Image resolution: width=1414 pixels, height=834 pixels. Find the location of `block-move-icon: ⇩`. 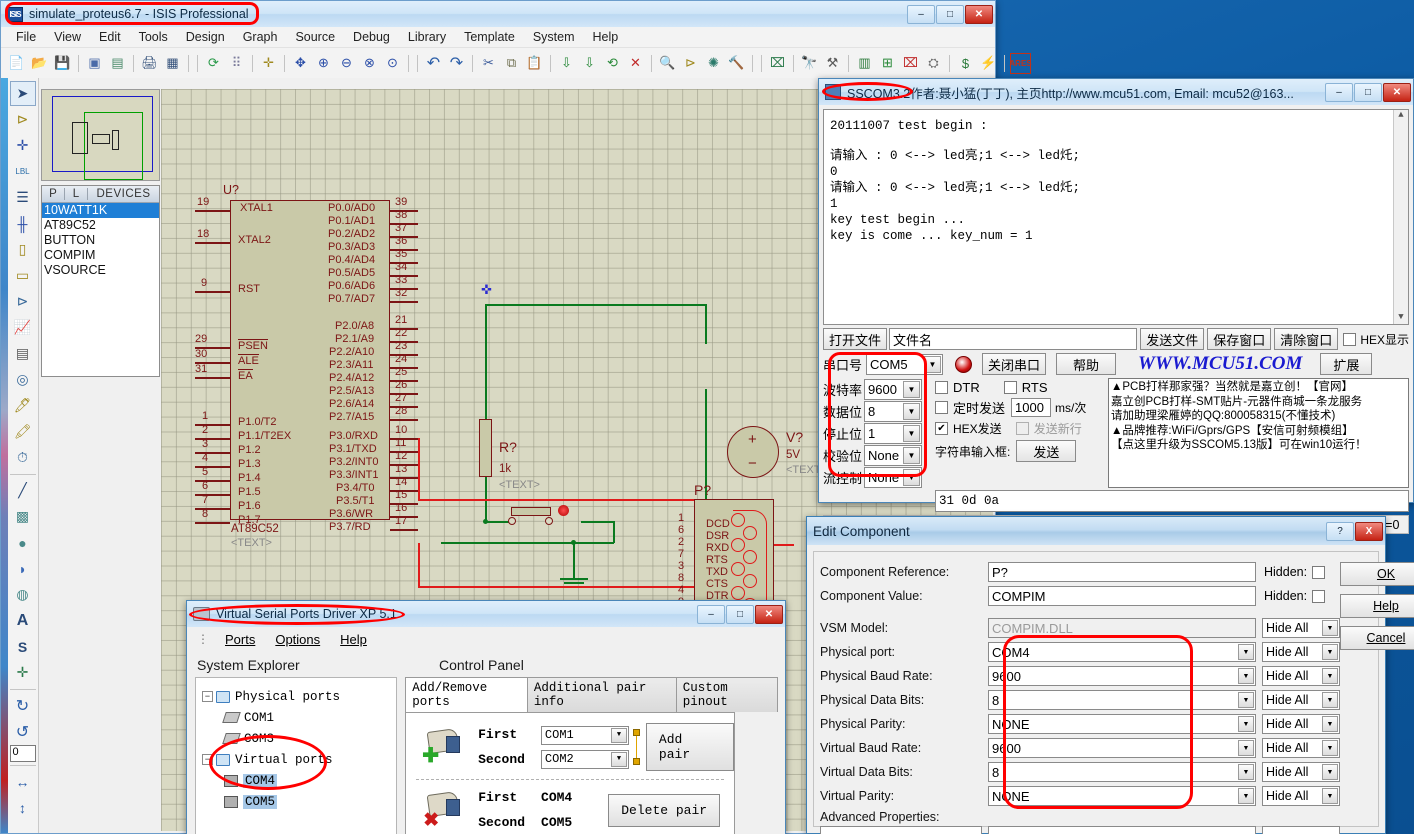

block-move-icon: ⇩ is located at coordinates (589, 63).